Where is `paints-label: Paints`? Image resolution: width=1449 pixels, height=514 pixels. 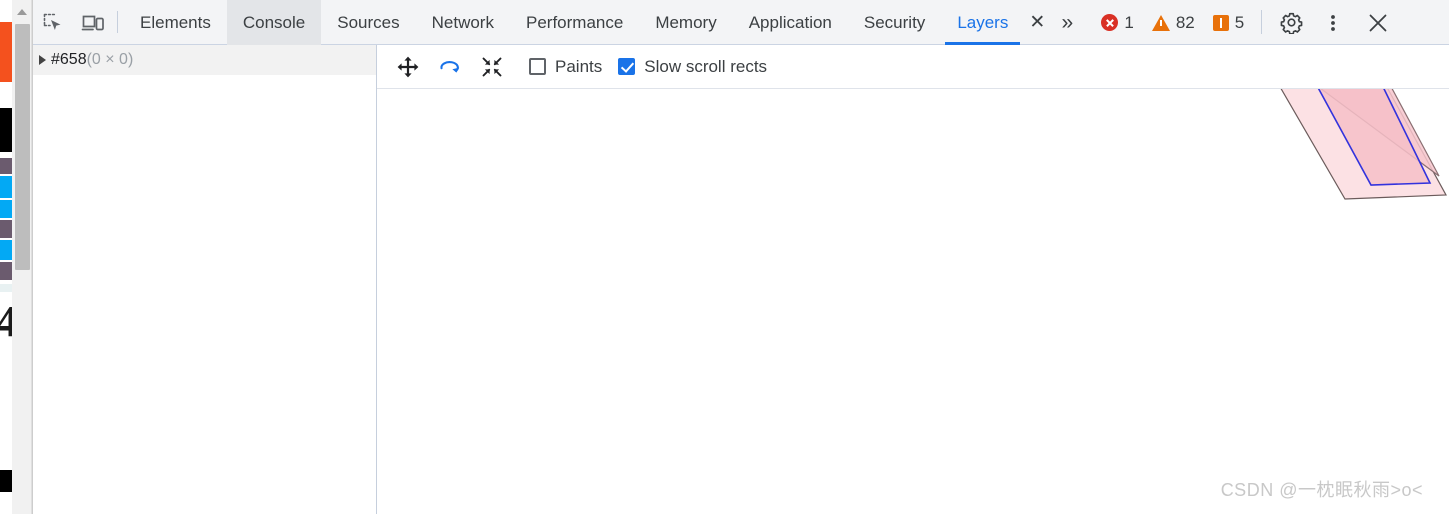 paints-label: Paints is located at coordinates (579, 66).